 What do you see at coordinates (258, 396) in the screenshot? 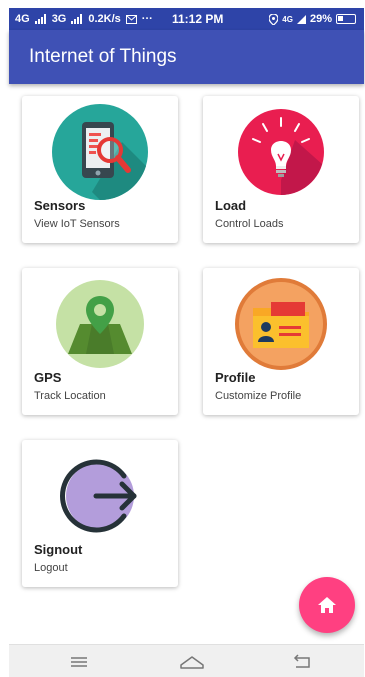
I see `card-subtitle: Customize Profile` at bounding box center [258, 396].